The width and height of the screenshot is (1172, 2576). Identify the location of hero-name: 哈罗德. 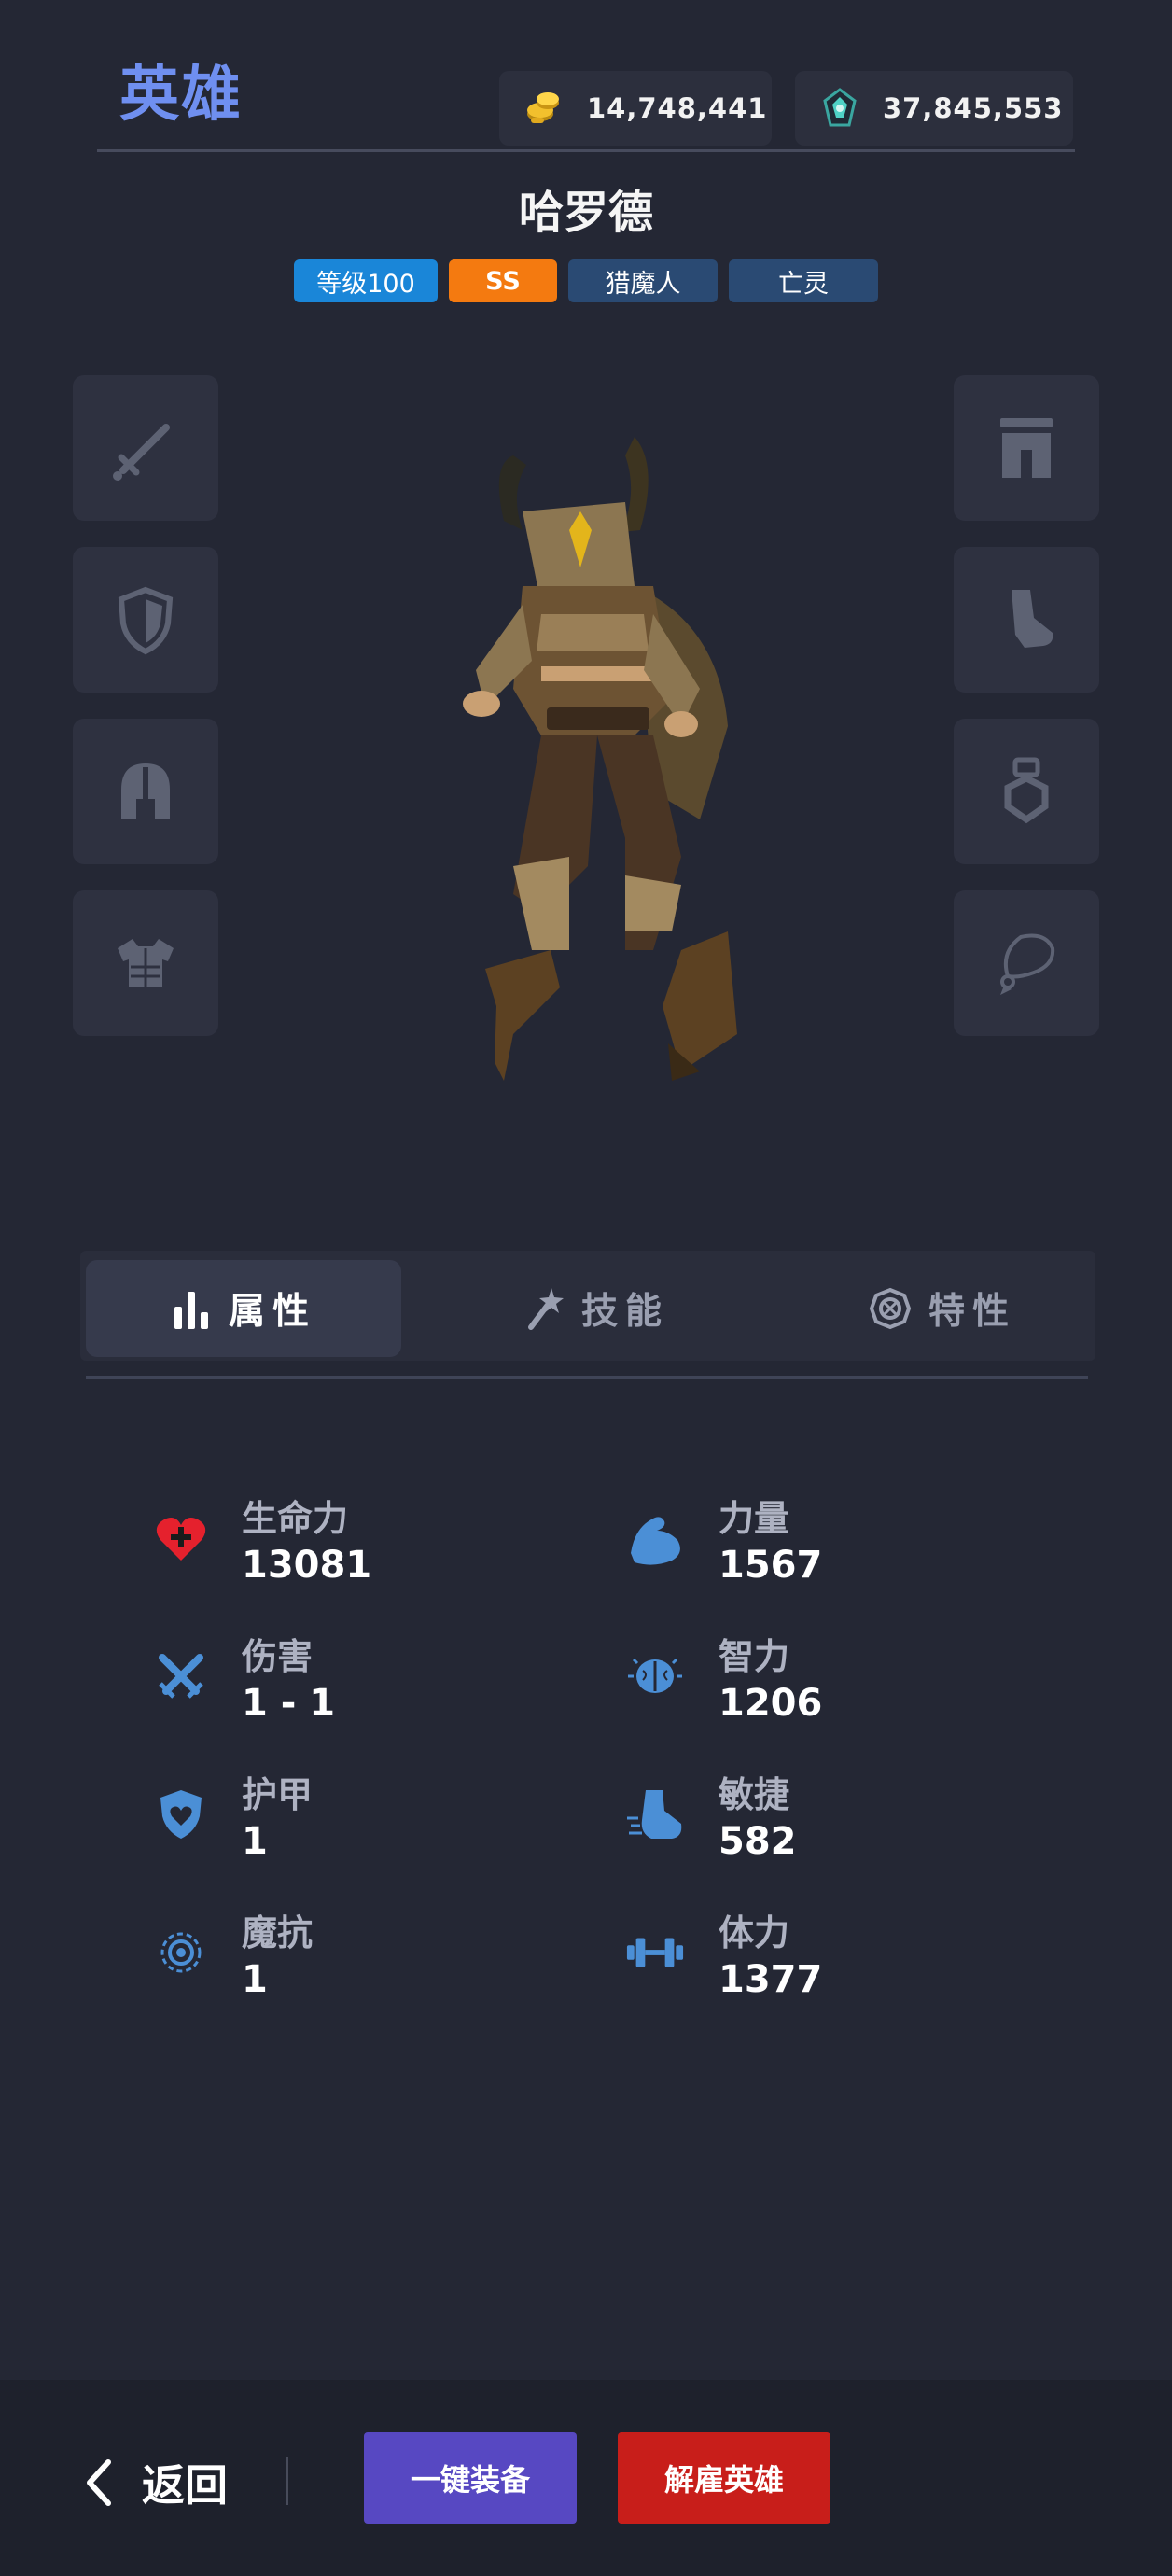
(585, 213).